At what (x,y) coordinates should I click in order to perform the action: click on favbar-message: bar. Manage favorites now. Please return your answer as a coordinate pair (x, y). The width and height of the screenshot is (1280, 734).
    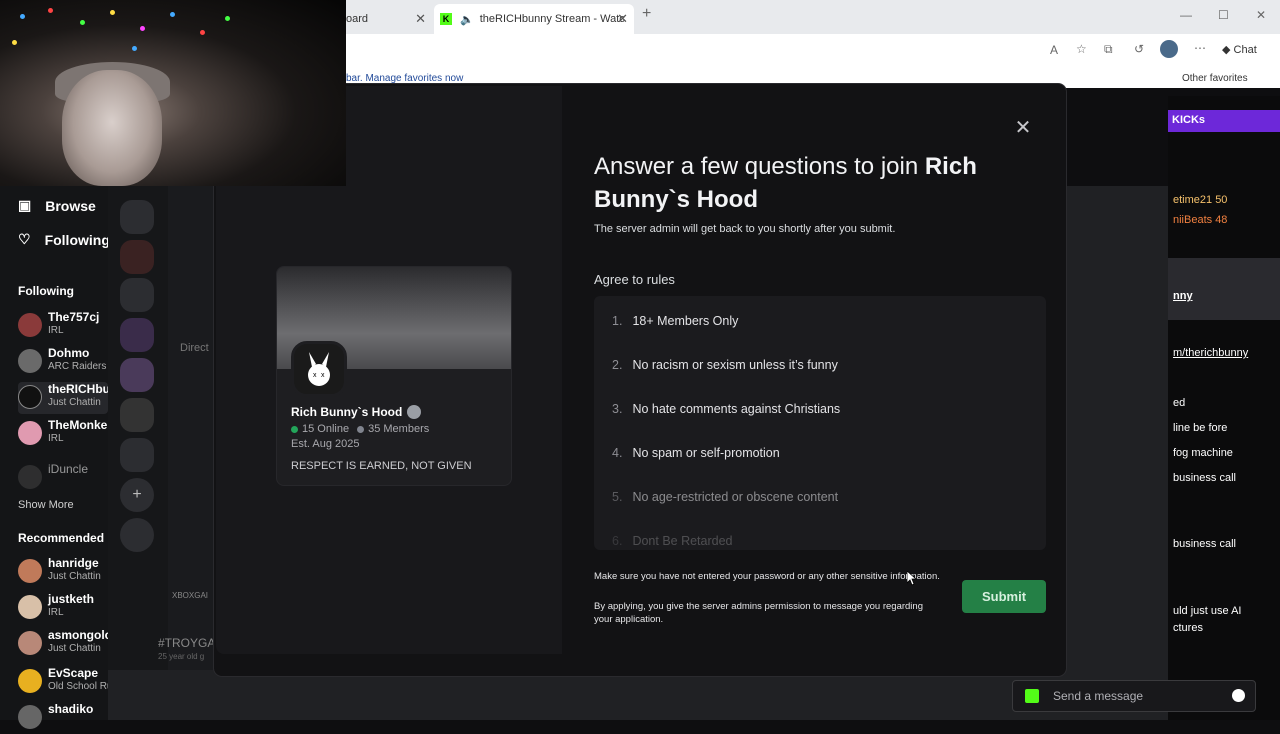
    Looking at the image, I should click on (404, 78).